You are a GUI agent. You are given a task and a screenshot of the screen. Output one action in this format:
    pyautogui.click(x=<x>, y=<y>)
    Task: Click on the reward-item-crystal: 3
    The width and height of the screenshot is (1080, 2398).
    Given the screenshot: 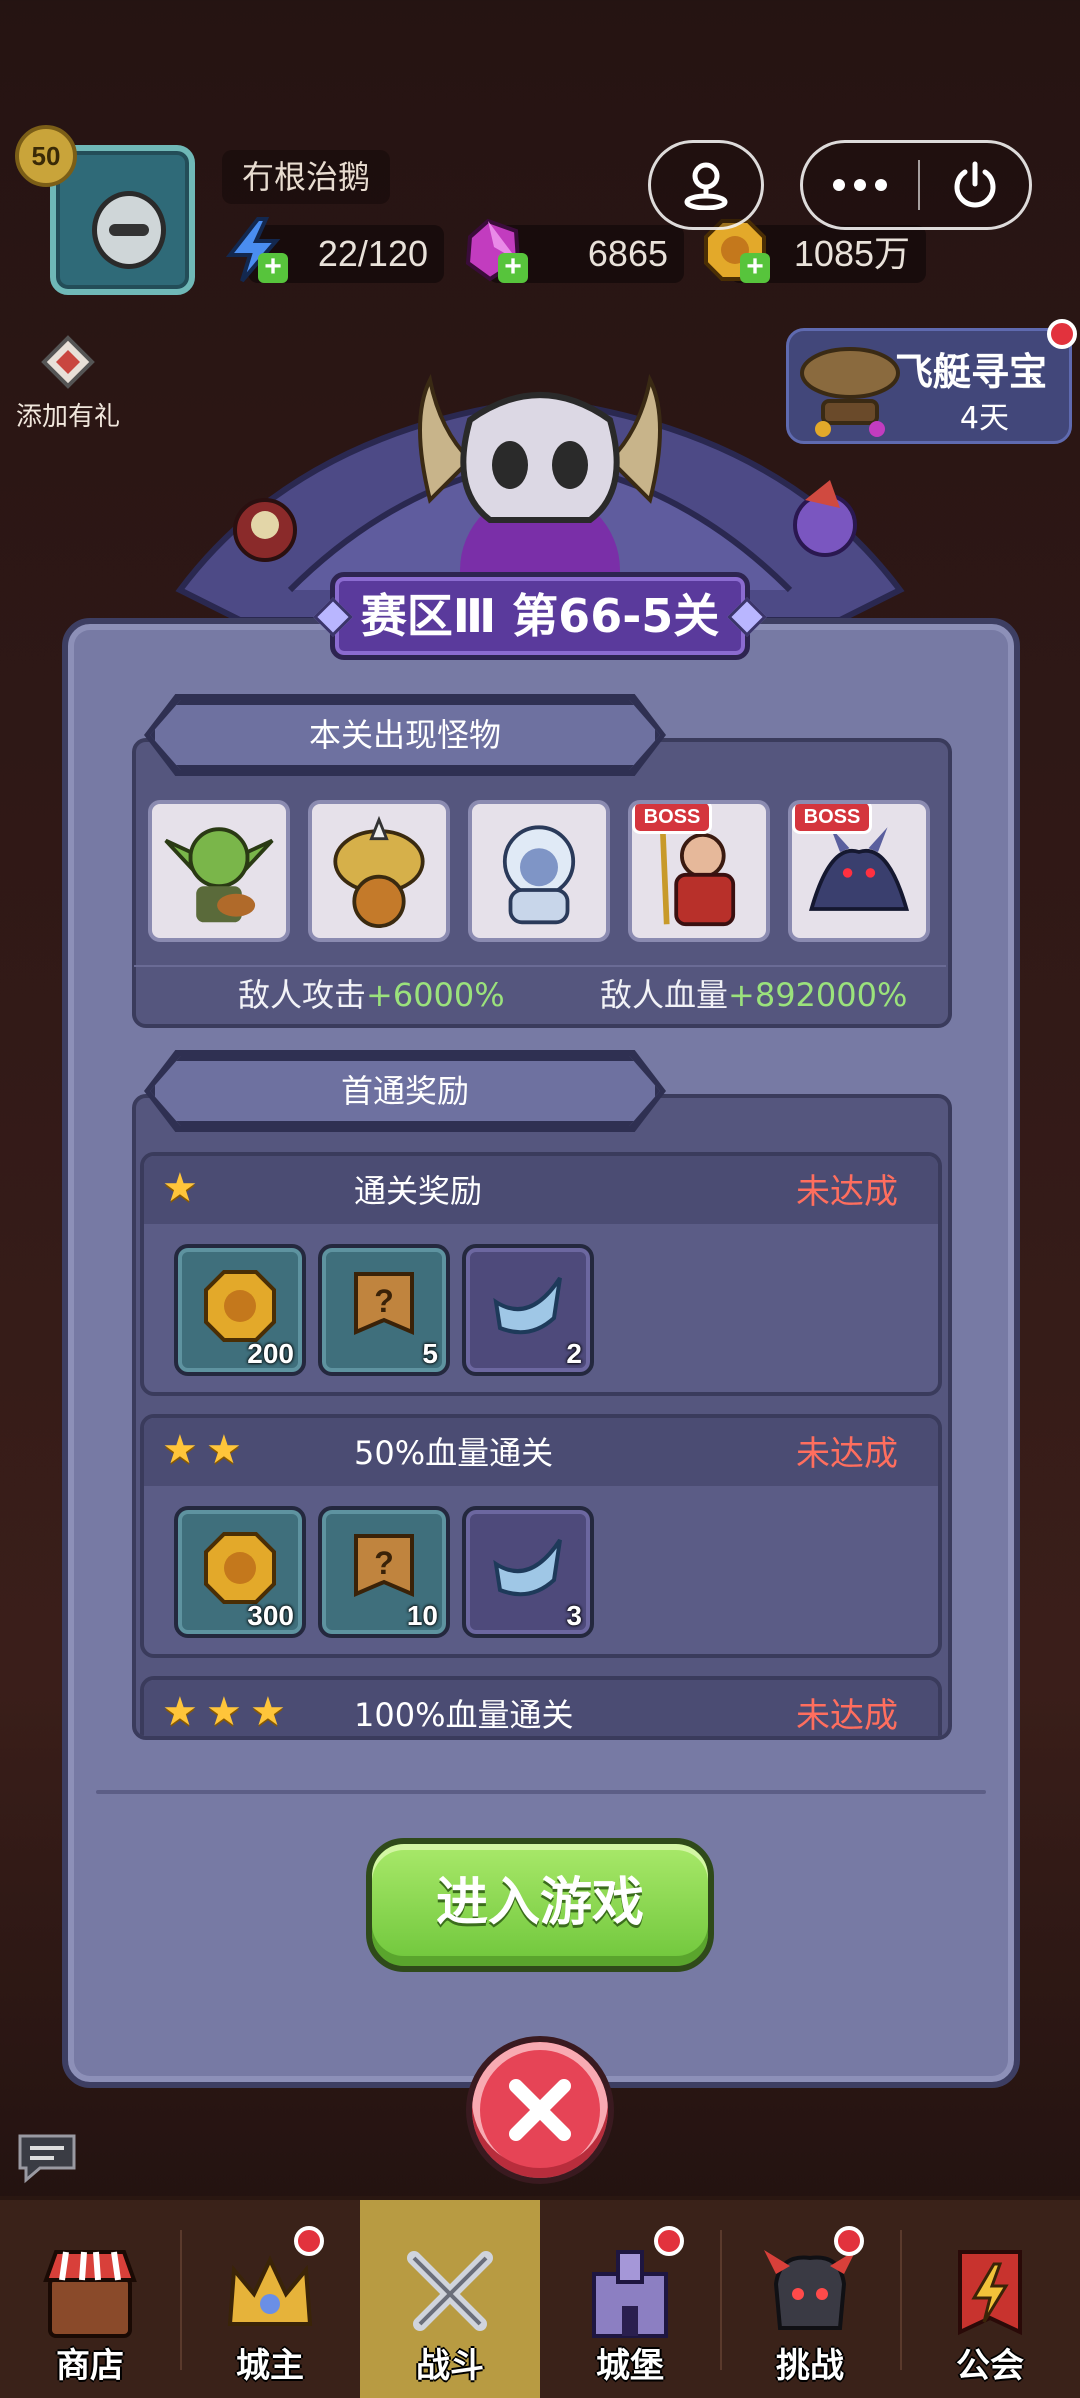 What is the action you would take?
    pyautogui.click(x=528, y=1572)
    